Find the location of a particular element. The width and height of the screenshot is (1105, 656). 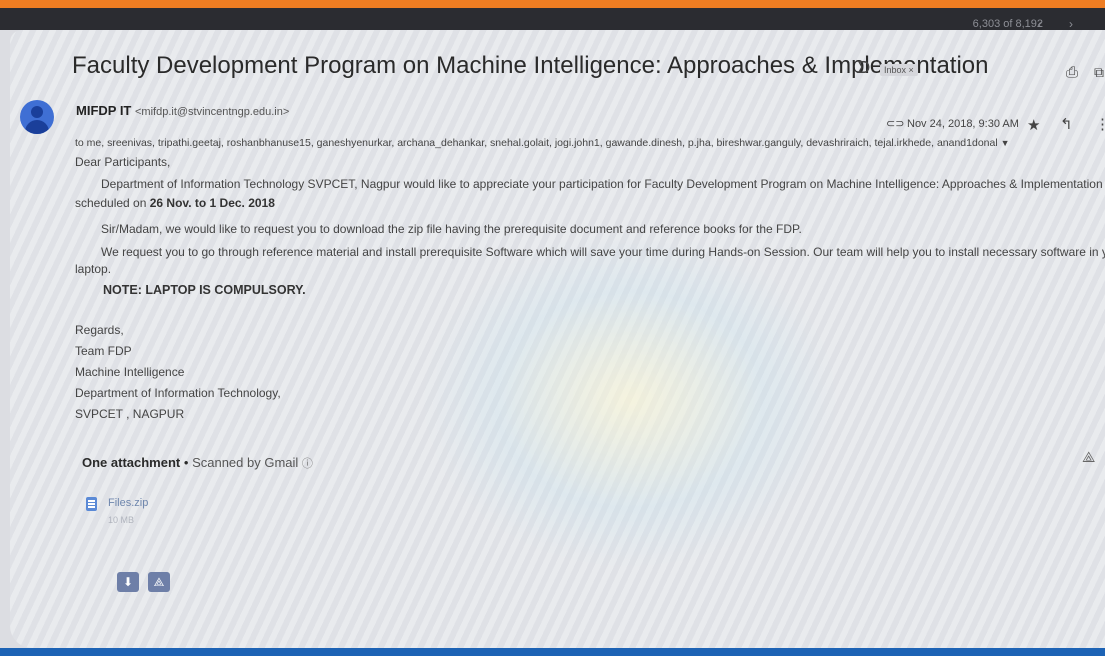

zip-file-icon is located at coordinates (91, 504).